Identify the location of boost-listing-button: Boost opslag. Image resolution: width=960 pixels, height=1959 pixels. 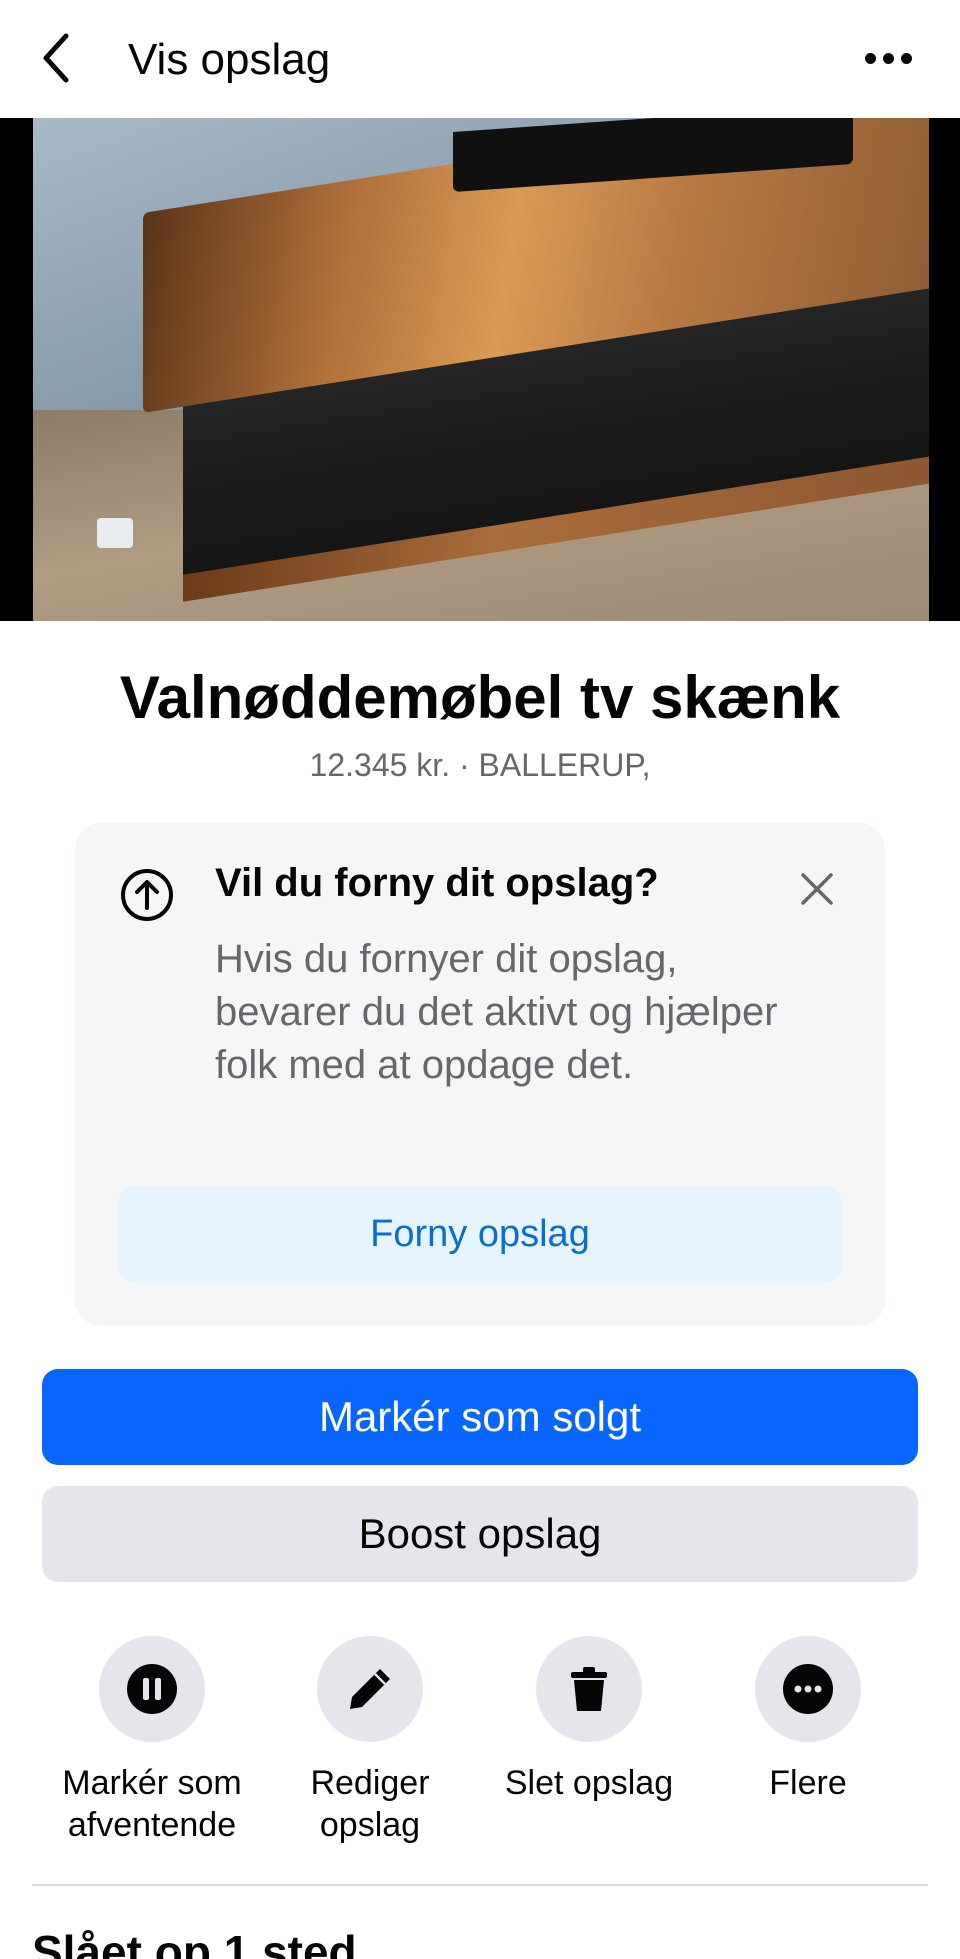
(480, 1534).